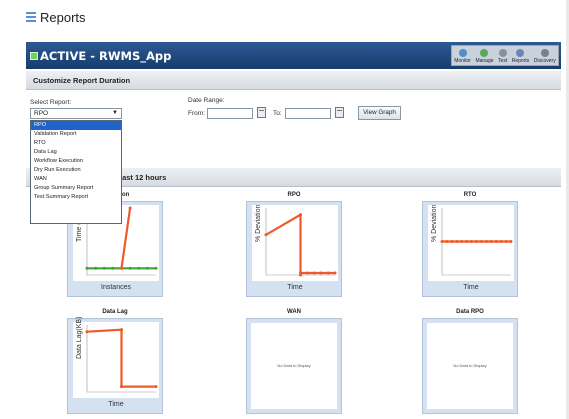  What do you see at coordinates (63, 17) in the screenshot?
I see `page-title: Reports` at bounding box center [63, 17].